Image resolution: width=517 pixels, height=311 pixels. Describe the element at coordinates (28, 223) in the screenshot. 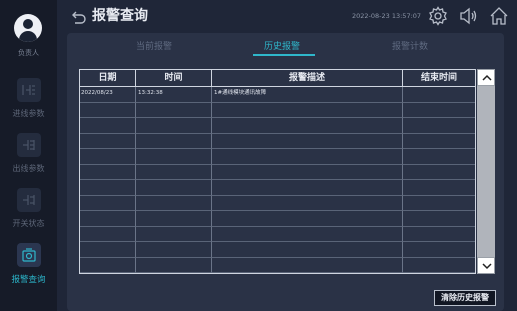

I see `sidebar-item-label: 开关状态` at that location.